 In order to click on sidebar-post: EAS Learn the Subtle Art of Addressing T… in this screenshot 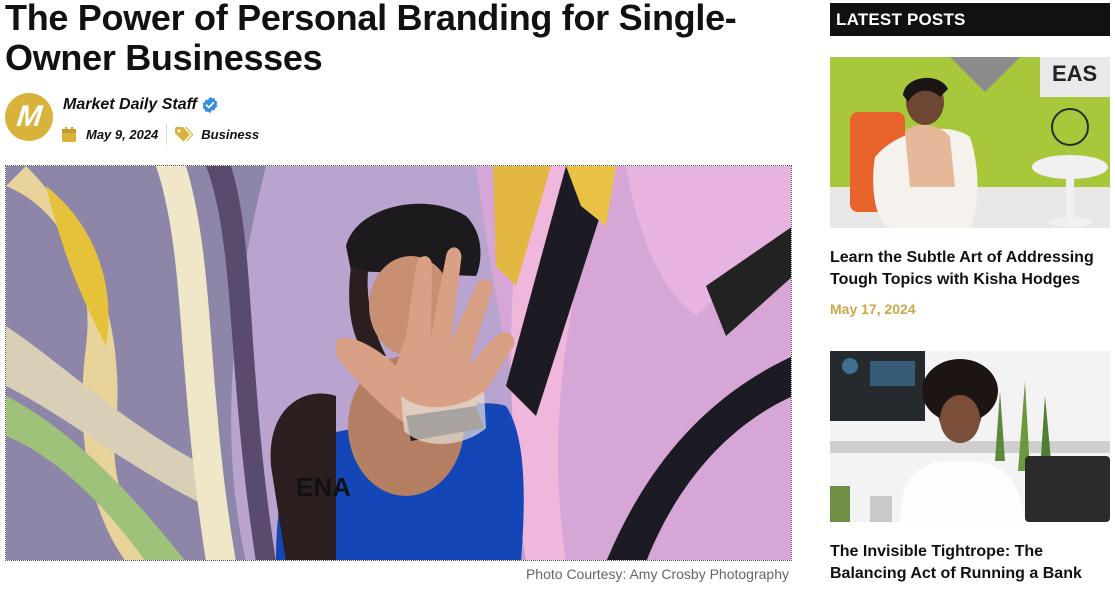, I will do `click(970, 187)`.